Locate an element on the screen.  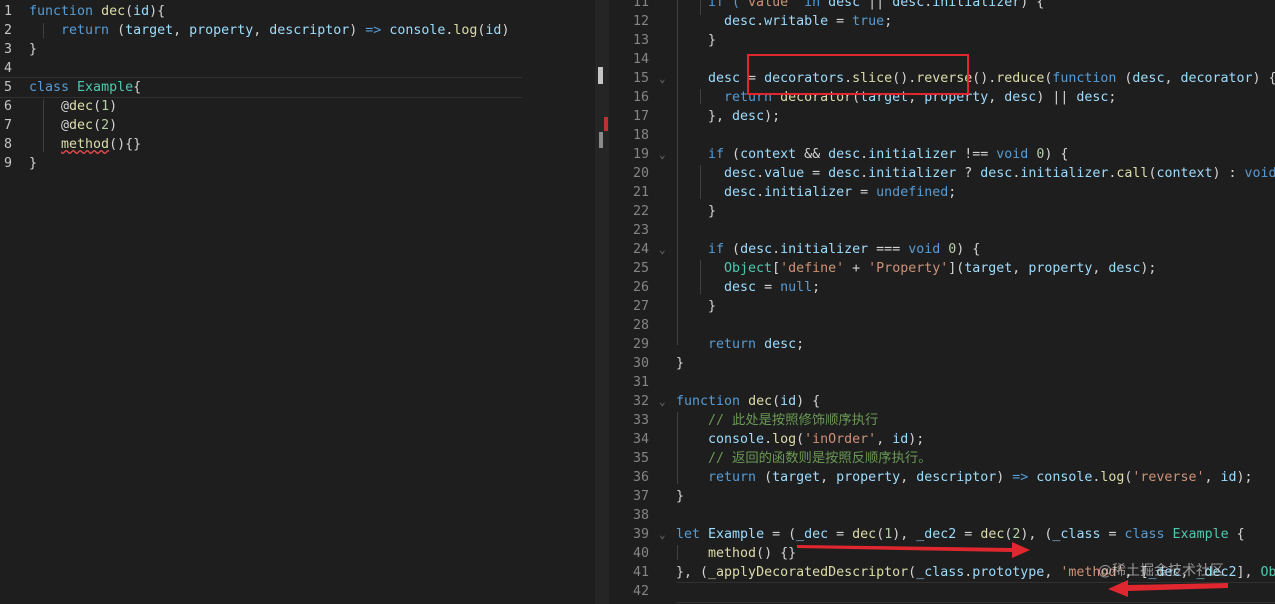
watermark: @稀土掘金技术社区 is located at coordinates (1161, 571).